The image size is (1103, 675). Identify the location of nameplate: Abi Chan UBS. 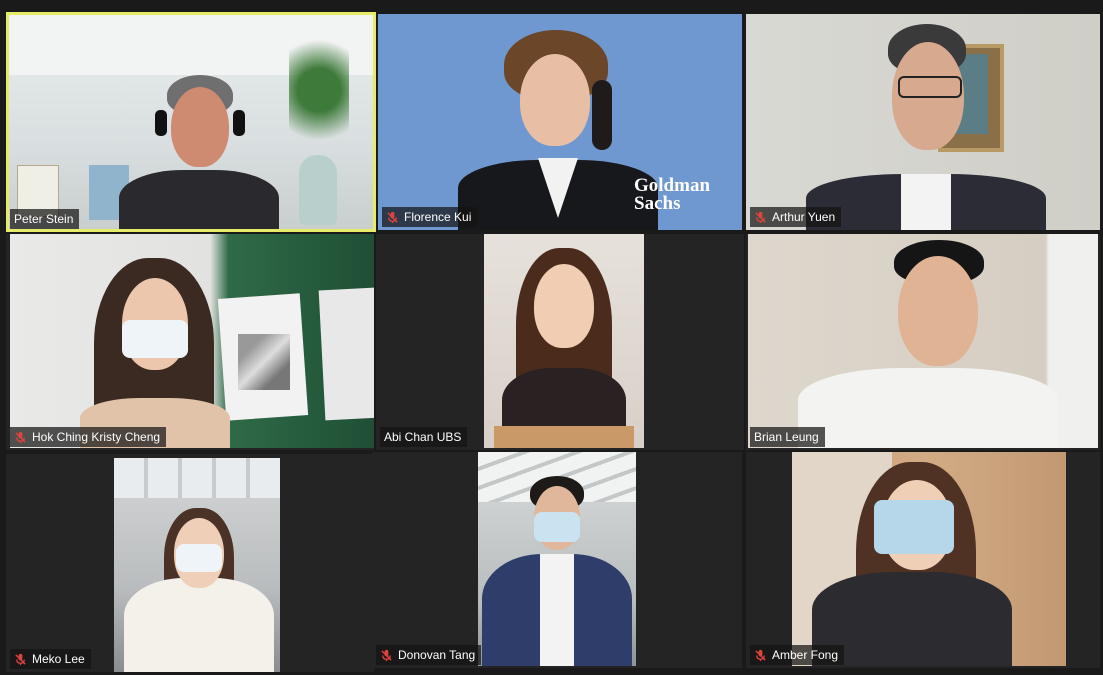
(424, 437).